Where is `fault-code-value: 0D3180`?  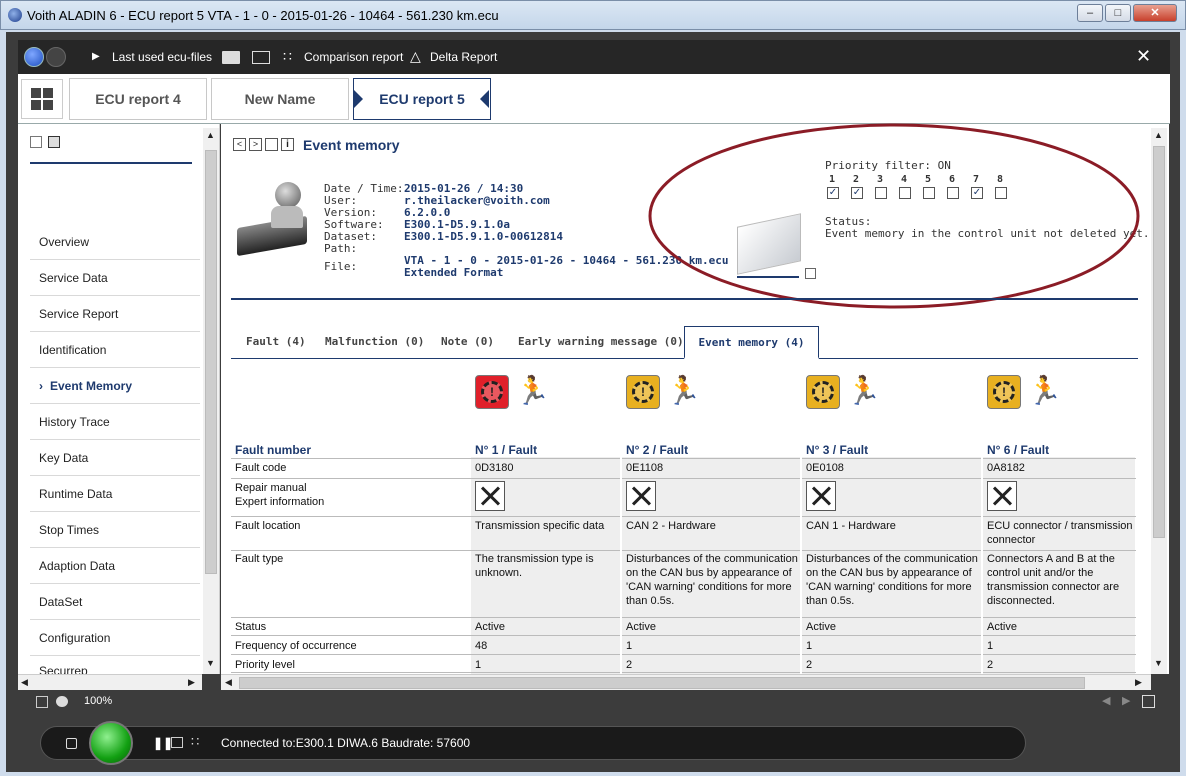
fault-code-value: 0D3180 is located at coordinates (494, 468).